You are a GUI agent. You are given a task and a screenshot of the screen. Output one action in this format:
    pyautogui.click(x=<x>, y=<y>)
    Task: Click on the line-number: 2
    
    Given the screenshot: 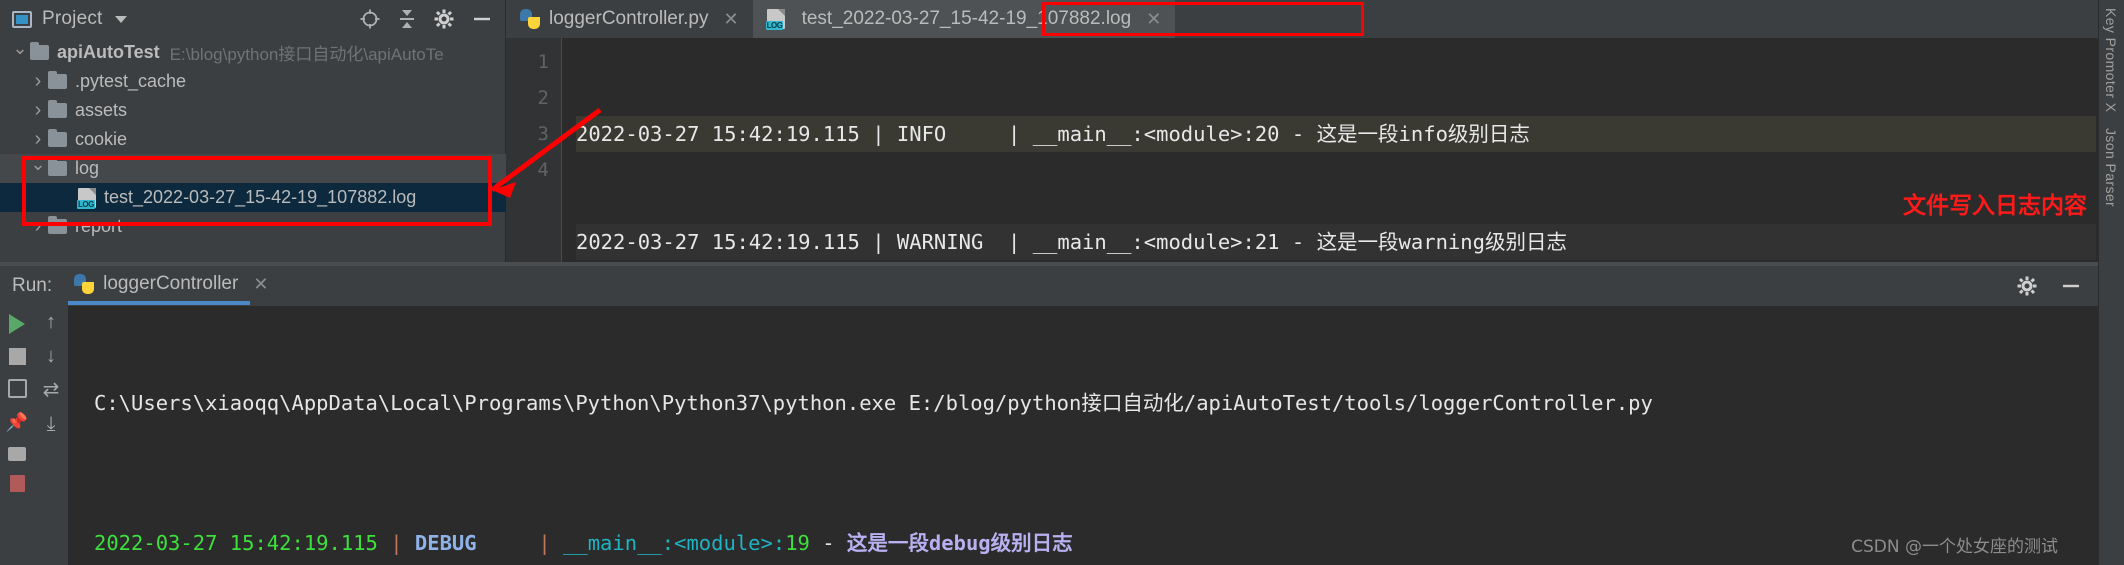 What is the action you would take?
    pyautogui.click(x=543, y=98)
    